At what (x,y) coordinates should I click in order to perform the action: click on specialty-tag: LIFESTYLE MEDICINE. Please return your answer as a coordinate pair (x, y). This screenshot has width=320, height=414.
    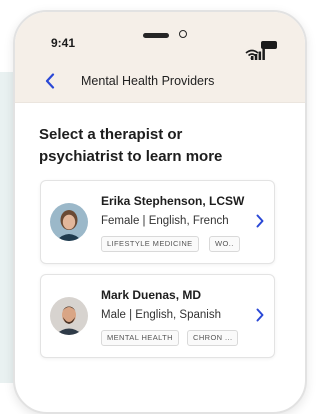
    Looking at the image, I should click on (150, 244).